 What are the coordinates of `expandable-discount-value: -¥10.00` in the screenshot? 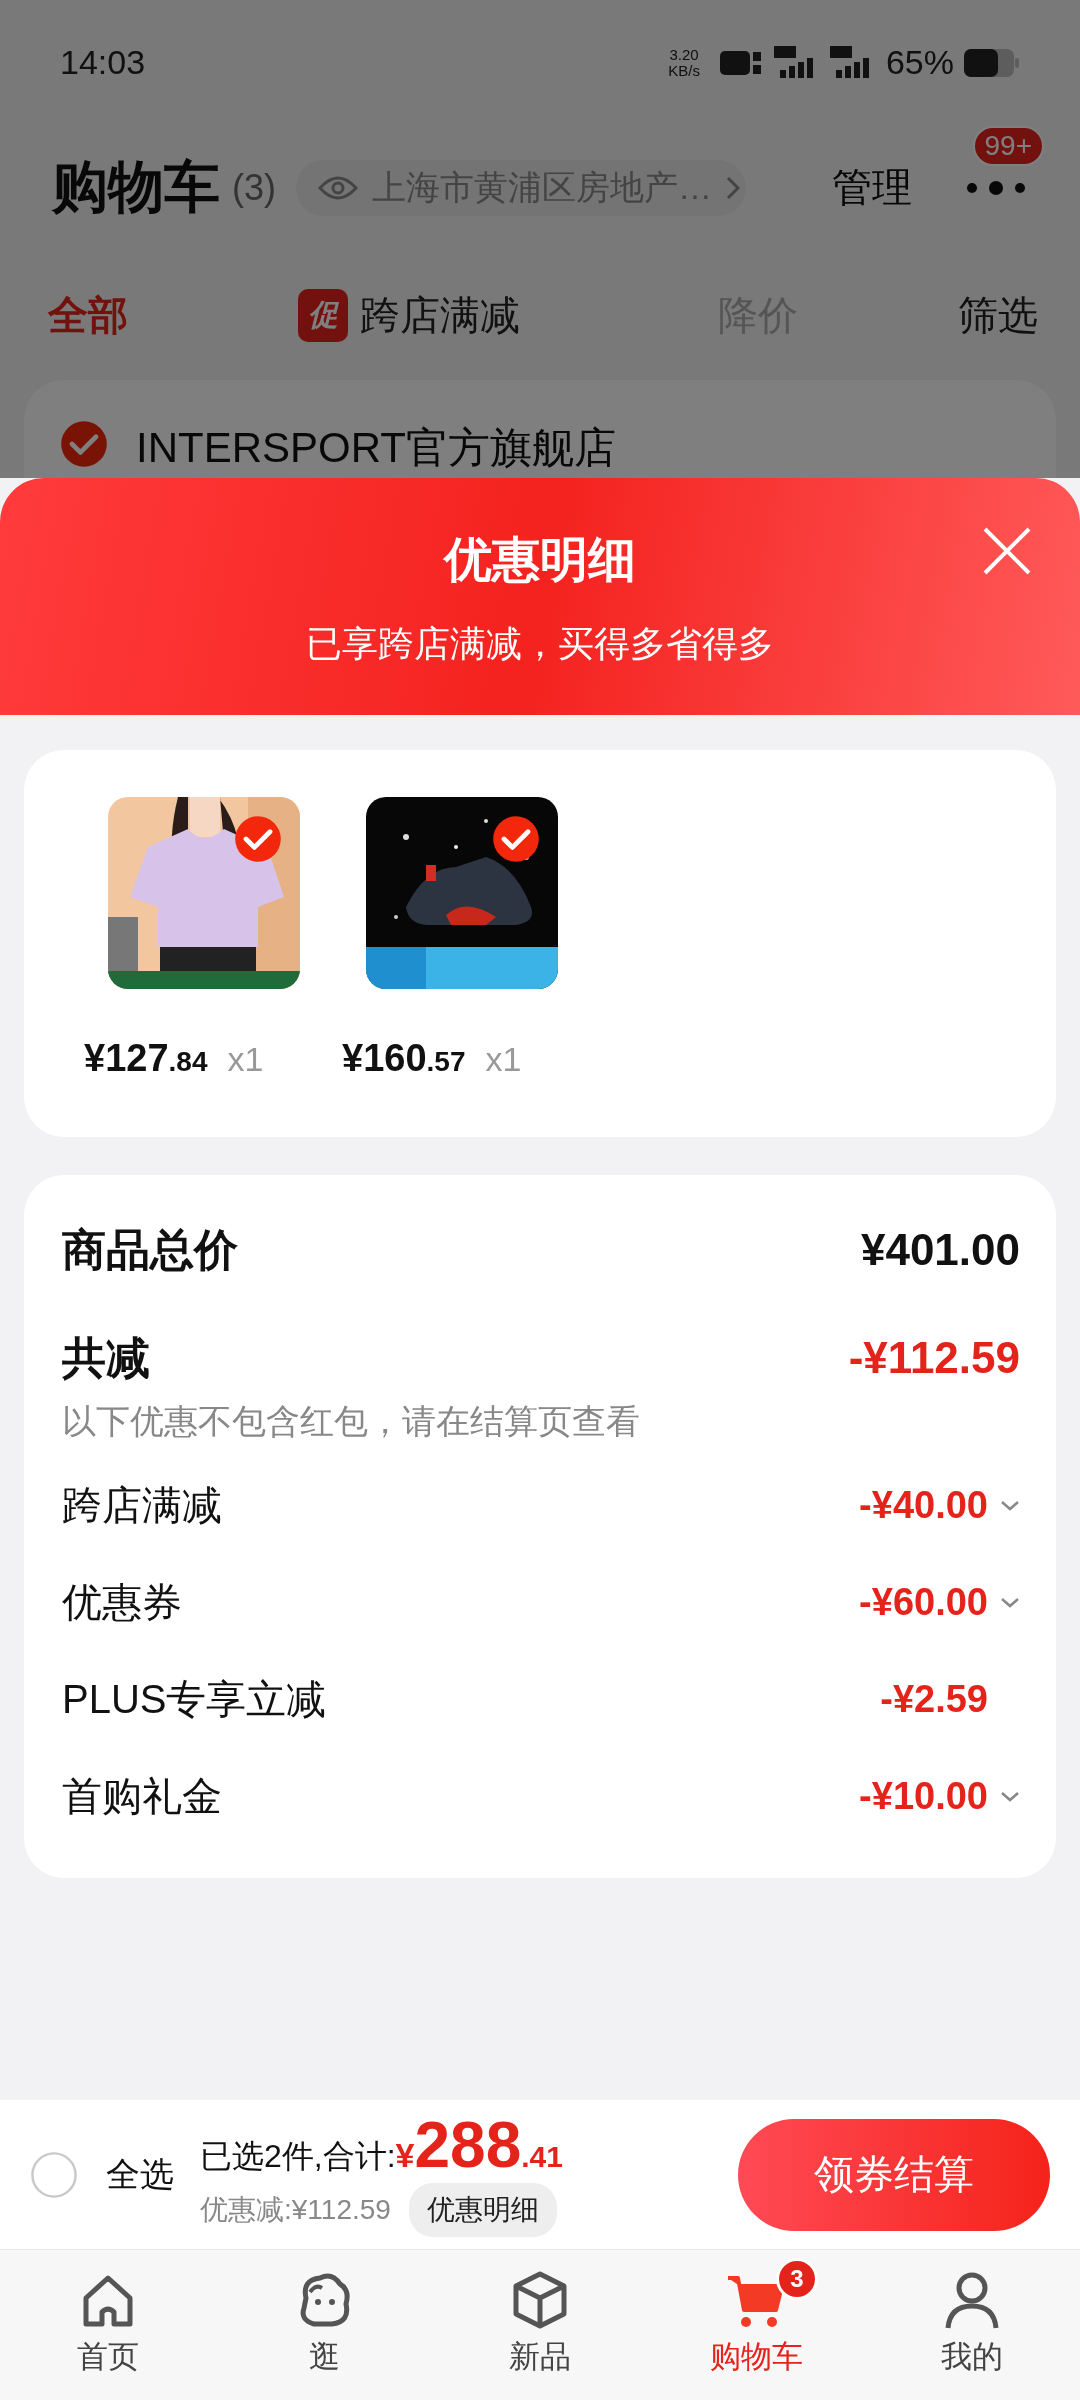 It's located at (939, 1796).